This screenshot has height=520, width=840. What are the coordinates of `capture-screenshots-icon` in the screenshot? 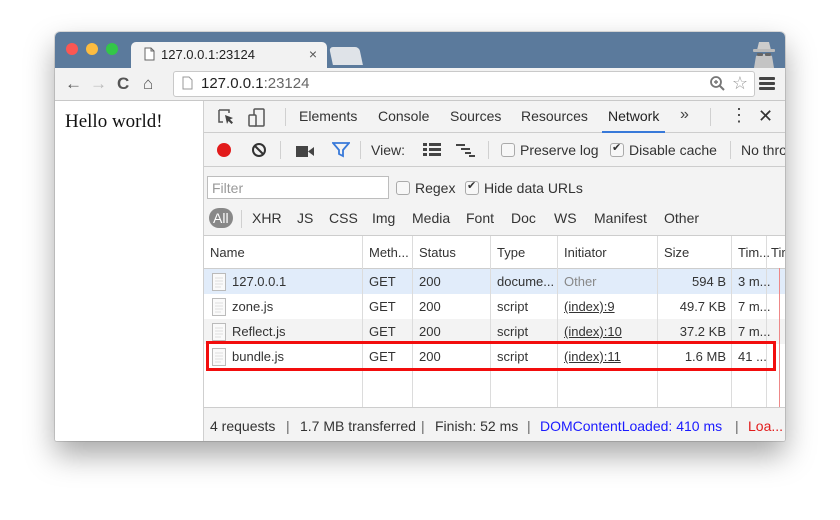 It's located at (305, 152).